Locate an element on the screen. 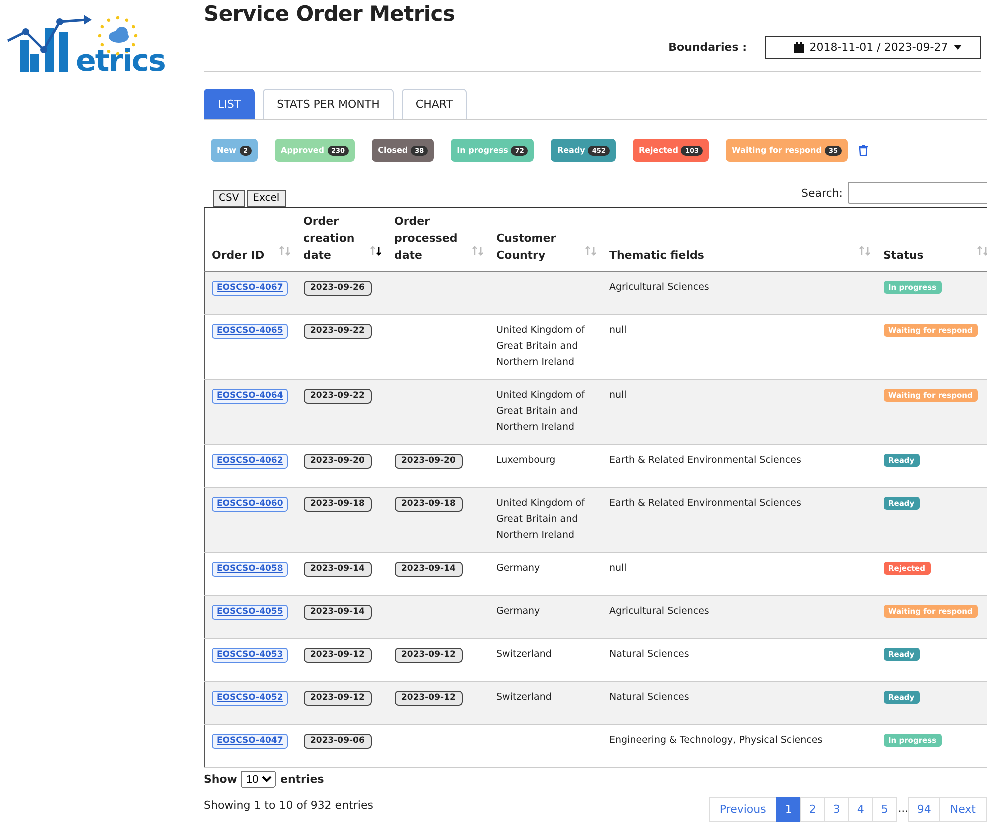  column-label: Order processed date is located at coordinates (426, 239).